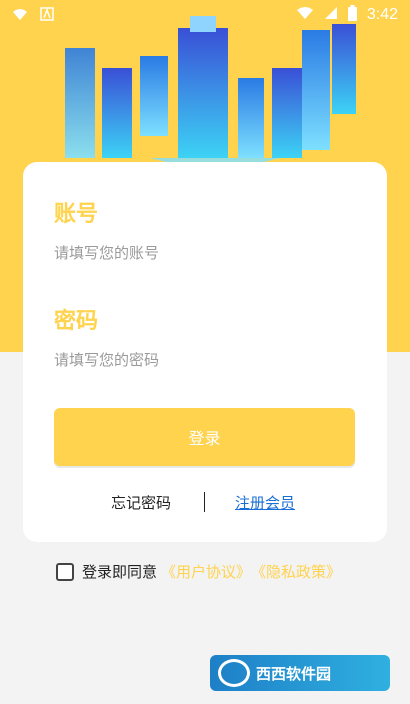  What do you see at coordinates (76, 321) in the screenshot?
I see `password-label: 密码` at bounding box center [76, 321].